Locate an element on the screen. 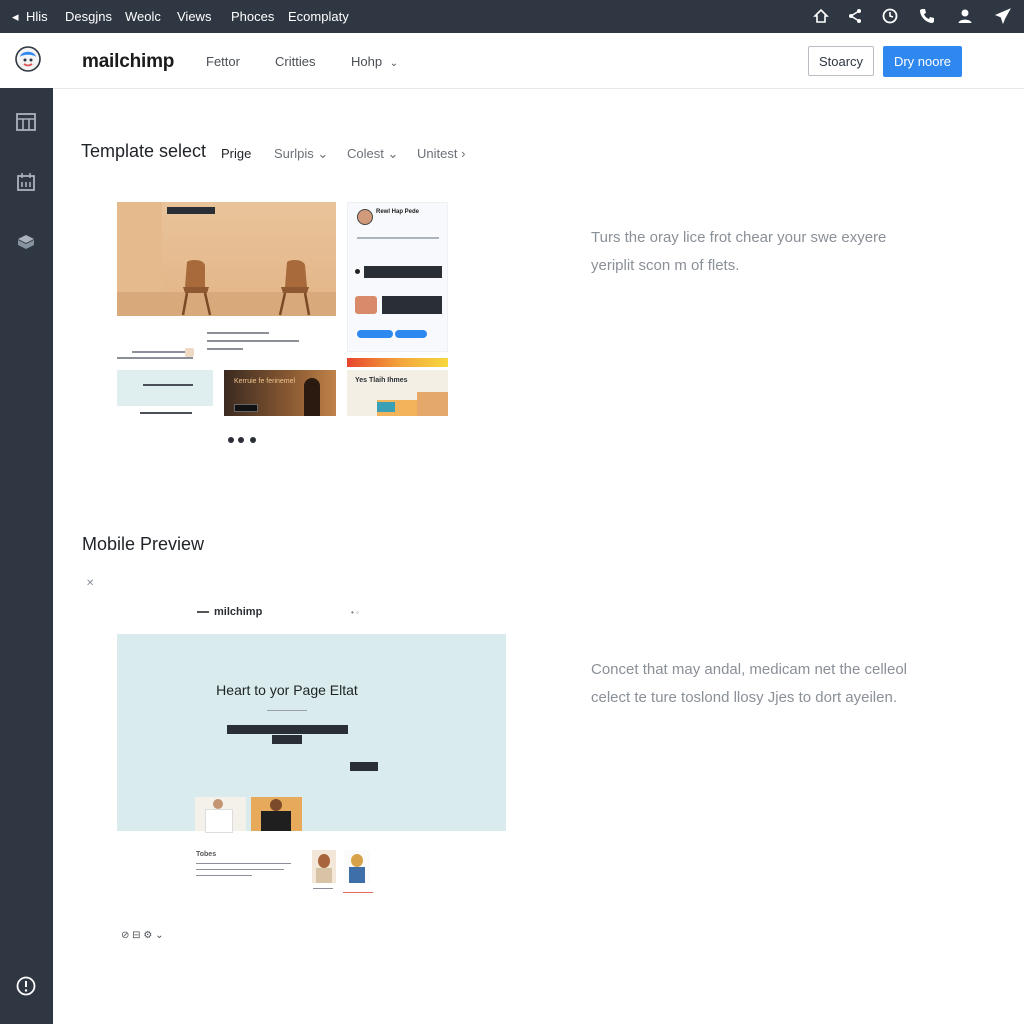 Image resolution: width=1024 pixels, height=1024 pixels. top-menu-item: Hlis is located at coordinates (37, 16).